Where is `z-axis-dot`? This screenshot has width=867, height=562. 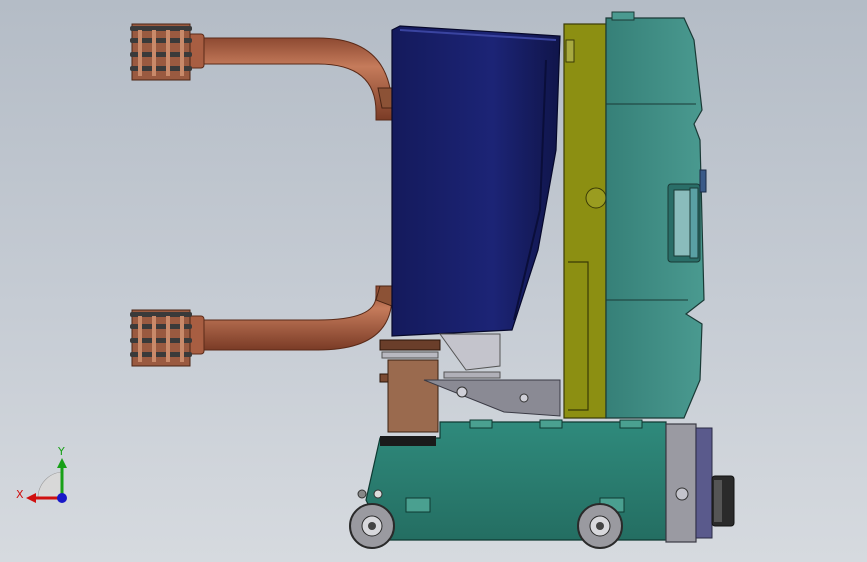 z-axis-dot is located at coordinates (62, 498).